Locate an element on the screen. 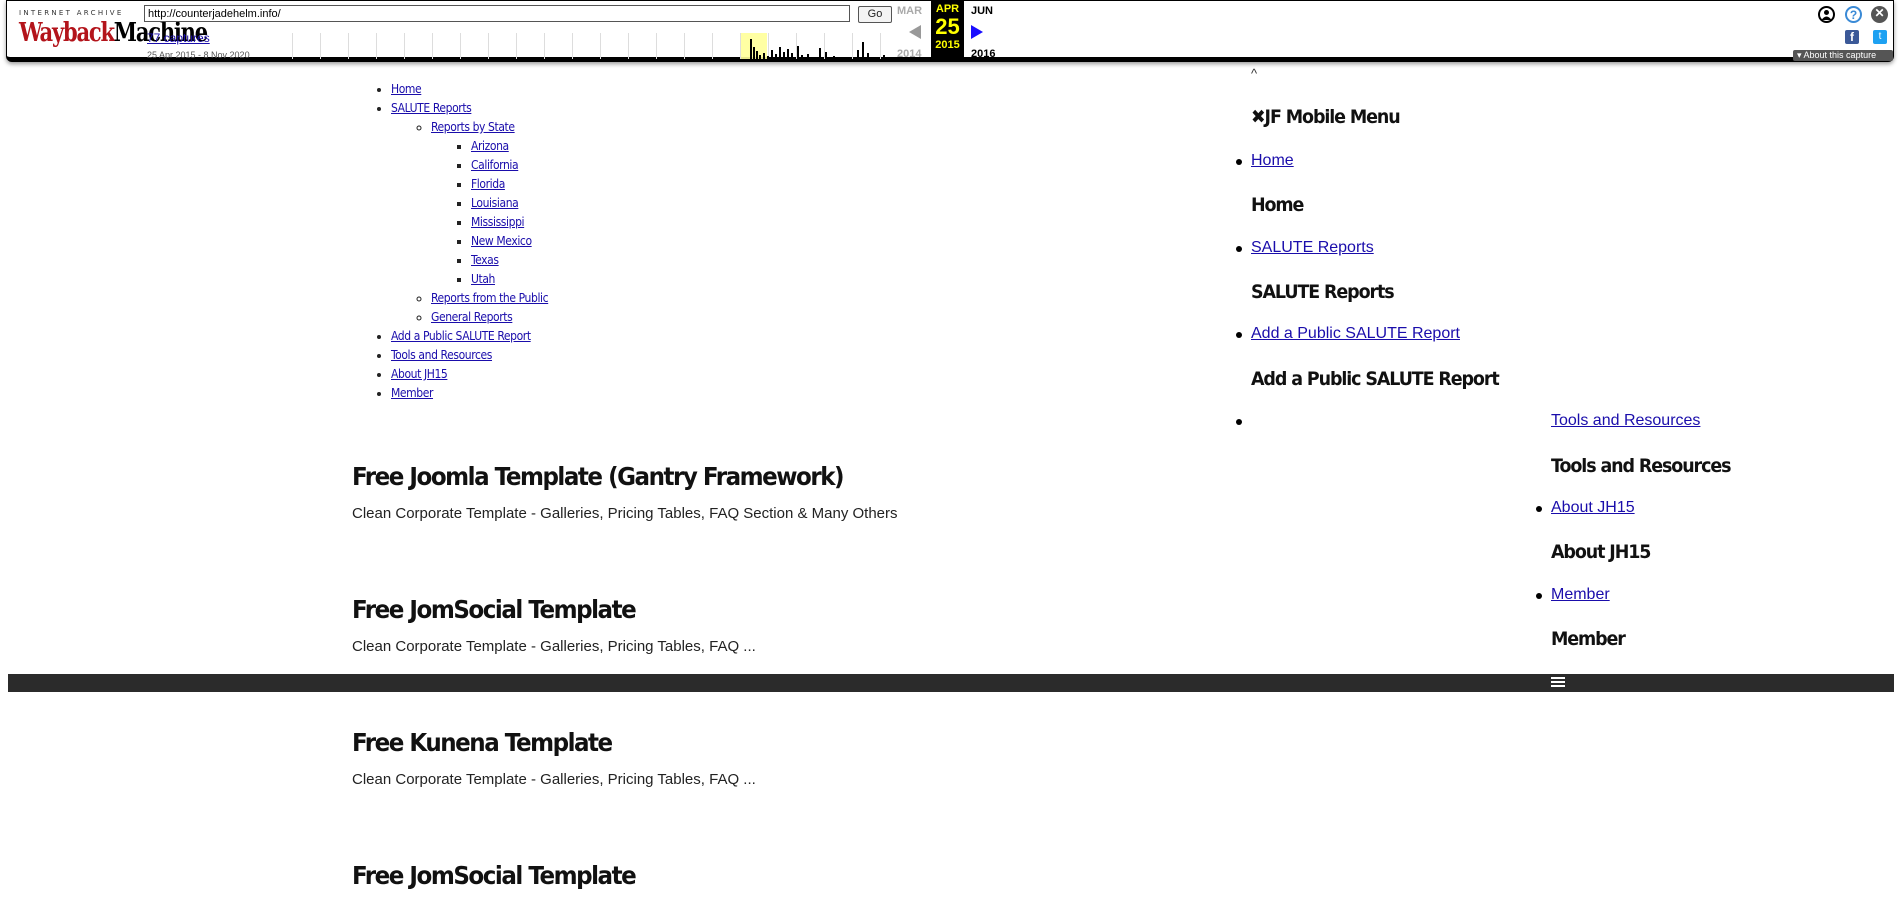 This screenshot has height=910, width=1900. prev-year: 2014 is located at coordinates (909, 54).